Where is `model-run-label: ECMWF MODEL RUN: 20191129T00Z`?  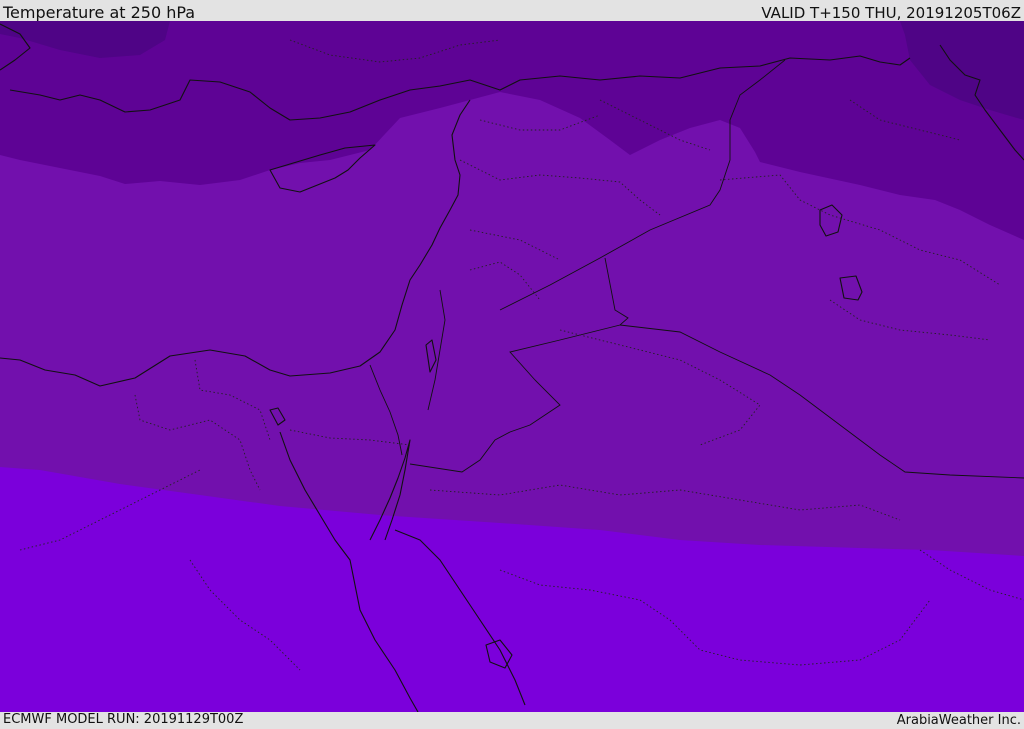
model-run-label: ECMWF MODEL RUN: 20191129T00Z is located at coordinates (123, 719).